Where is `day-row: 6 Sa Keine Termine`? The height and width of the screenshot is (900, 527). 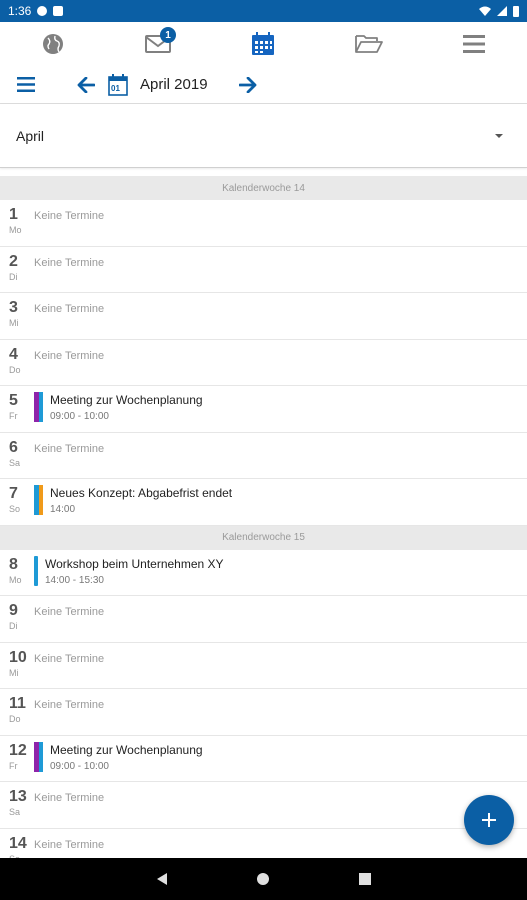 day-row: 6 Sa Keine Termine is located at coordinates (263, 456).